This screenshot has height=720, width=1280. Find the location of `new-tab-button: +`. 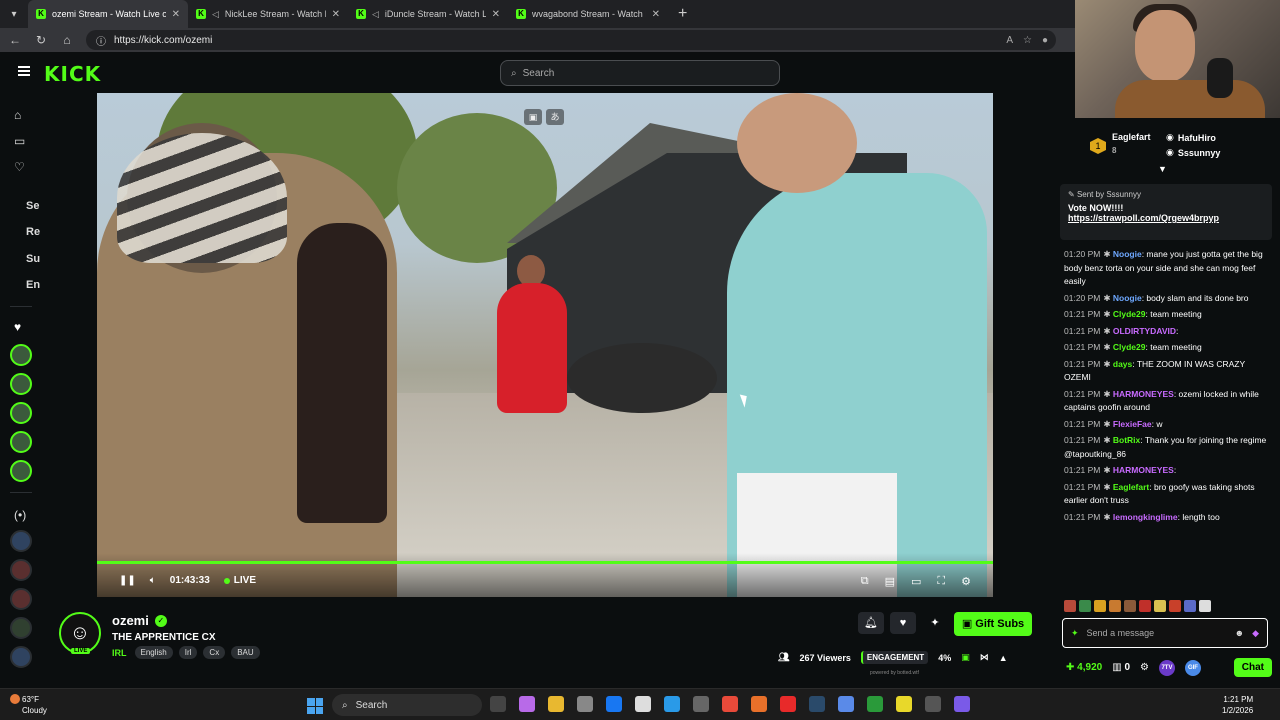

new-tab-button: + is located at coordinates (682, 14).